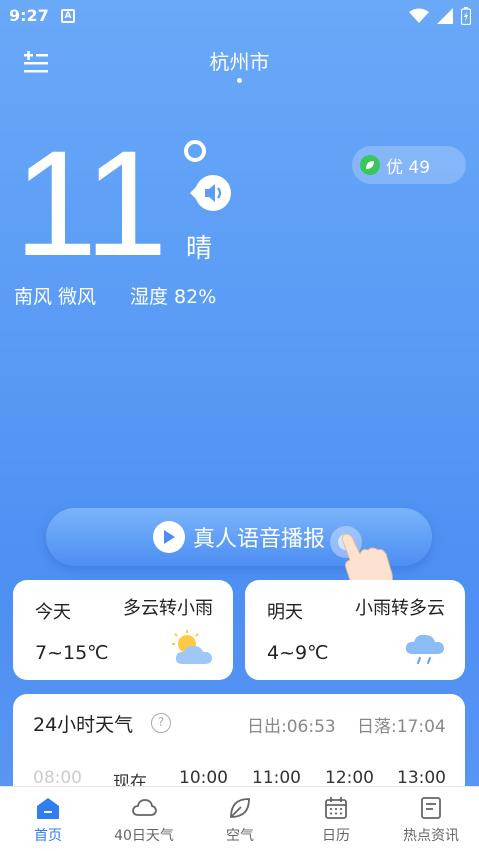 Image resolution: width=479 pixels, height=851 pixels. What do you see at coordinates (419, 15) in the screenshot?
I see `wifi-icon` at bounding box center [419, 15].